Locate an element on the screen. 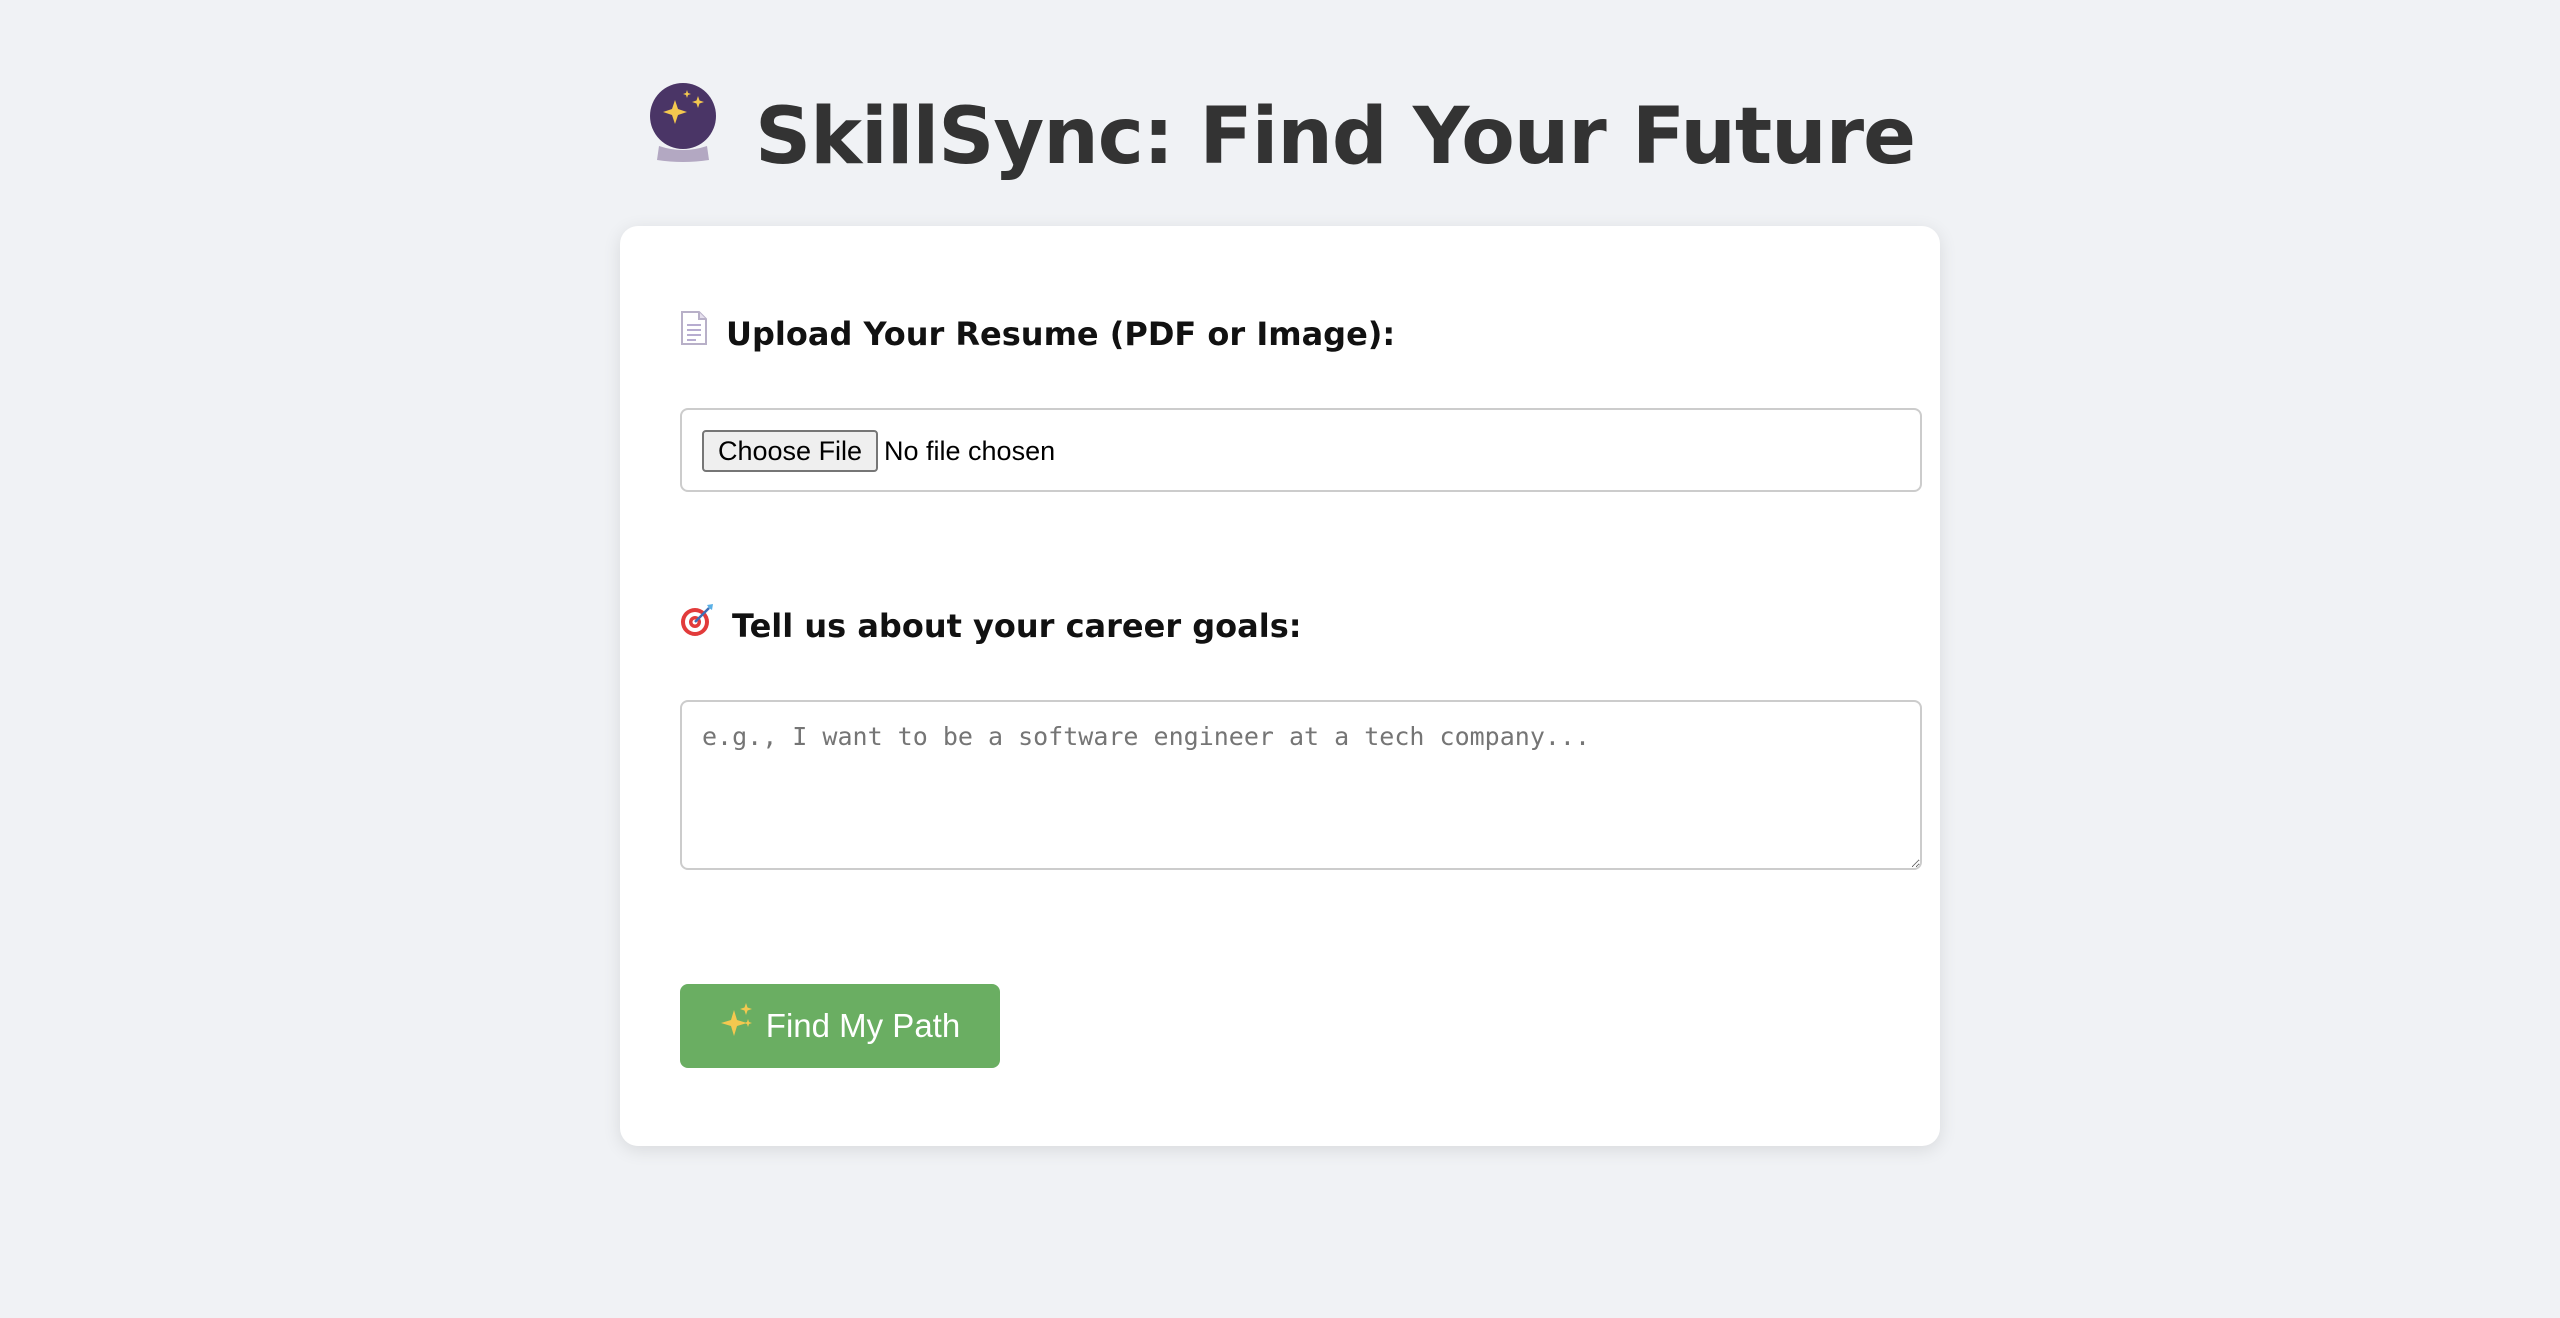  page-title-text: SkillSync: Find Your Future is located at coordinates (1335, 137).